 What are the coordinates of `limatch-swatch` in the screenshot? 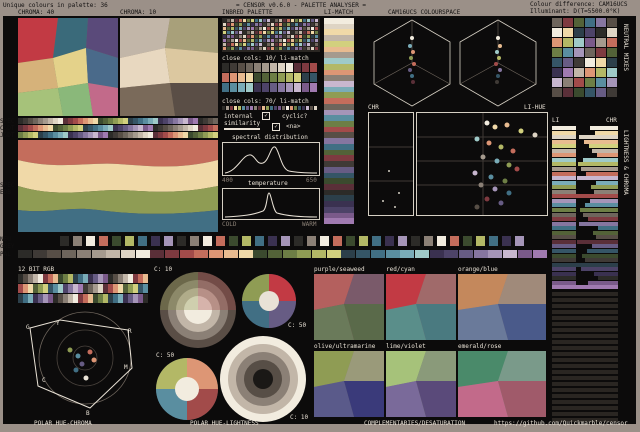 It's located at (339, 221).